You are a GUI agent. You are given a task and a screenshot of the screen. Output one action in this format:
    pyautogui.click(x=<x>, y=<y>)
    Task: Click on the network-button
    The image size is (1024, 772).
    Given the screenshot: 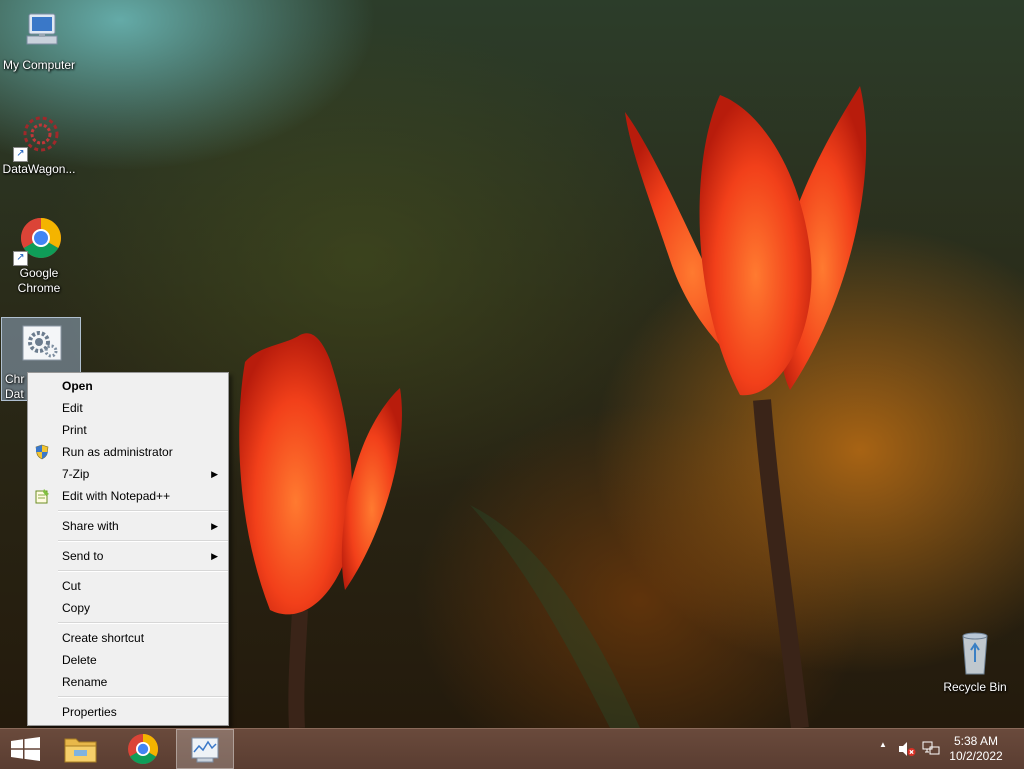 What is the action you would take?
    pyautogui.click(x=931, y=749)
    